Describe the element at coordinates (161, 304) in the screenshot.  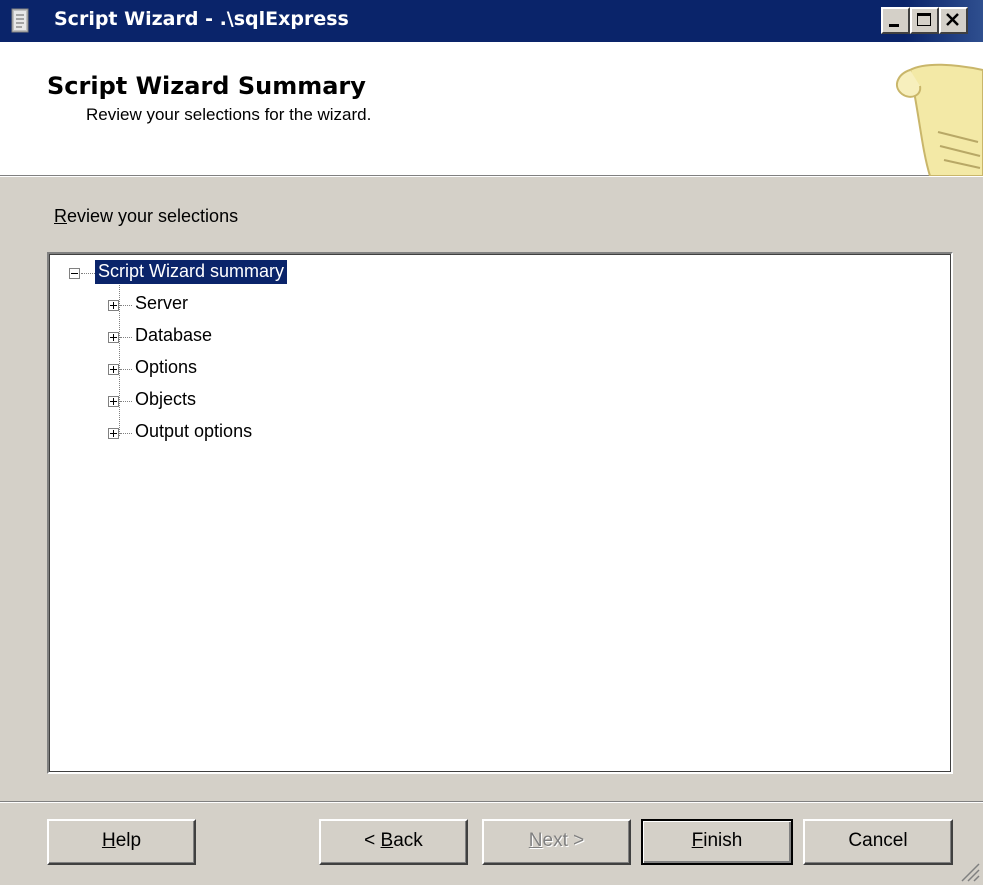
I see `tree-label-server: Server` at that location.